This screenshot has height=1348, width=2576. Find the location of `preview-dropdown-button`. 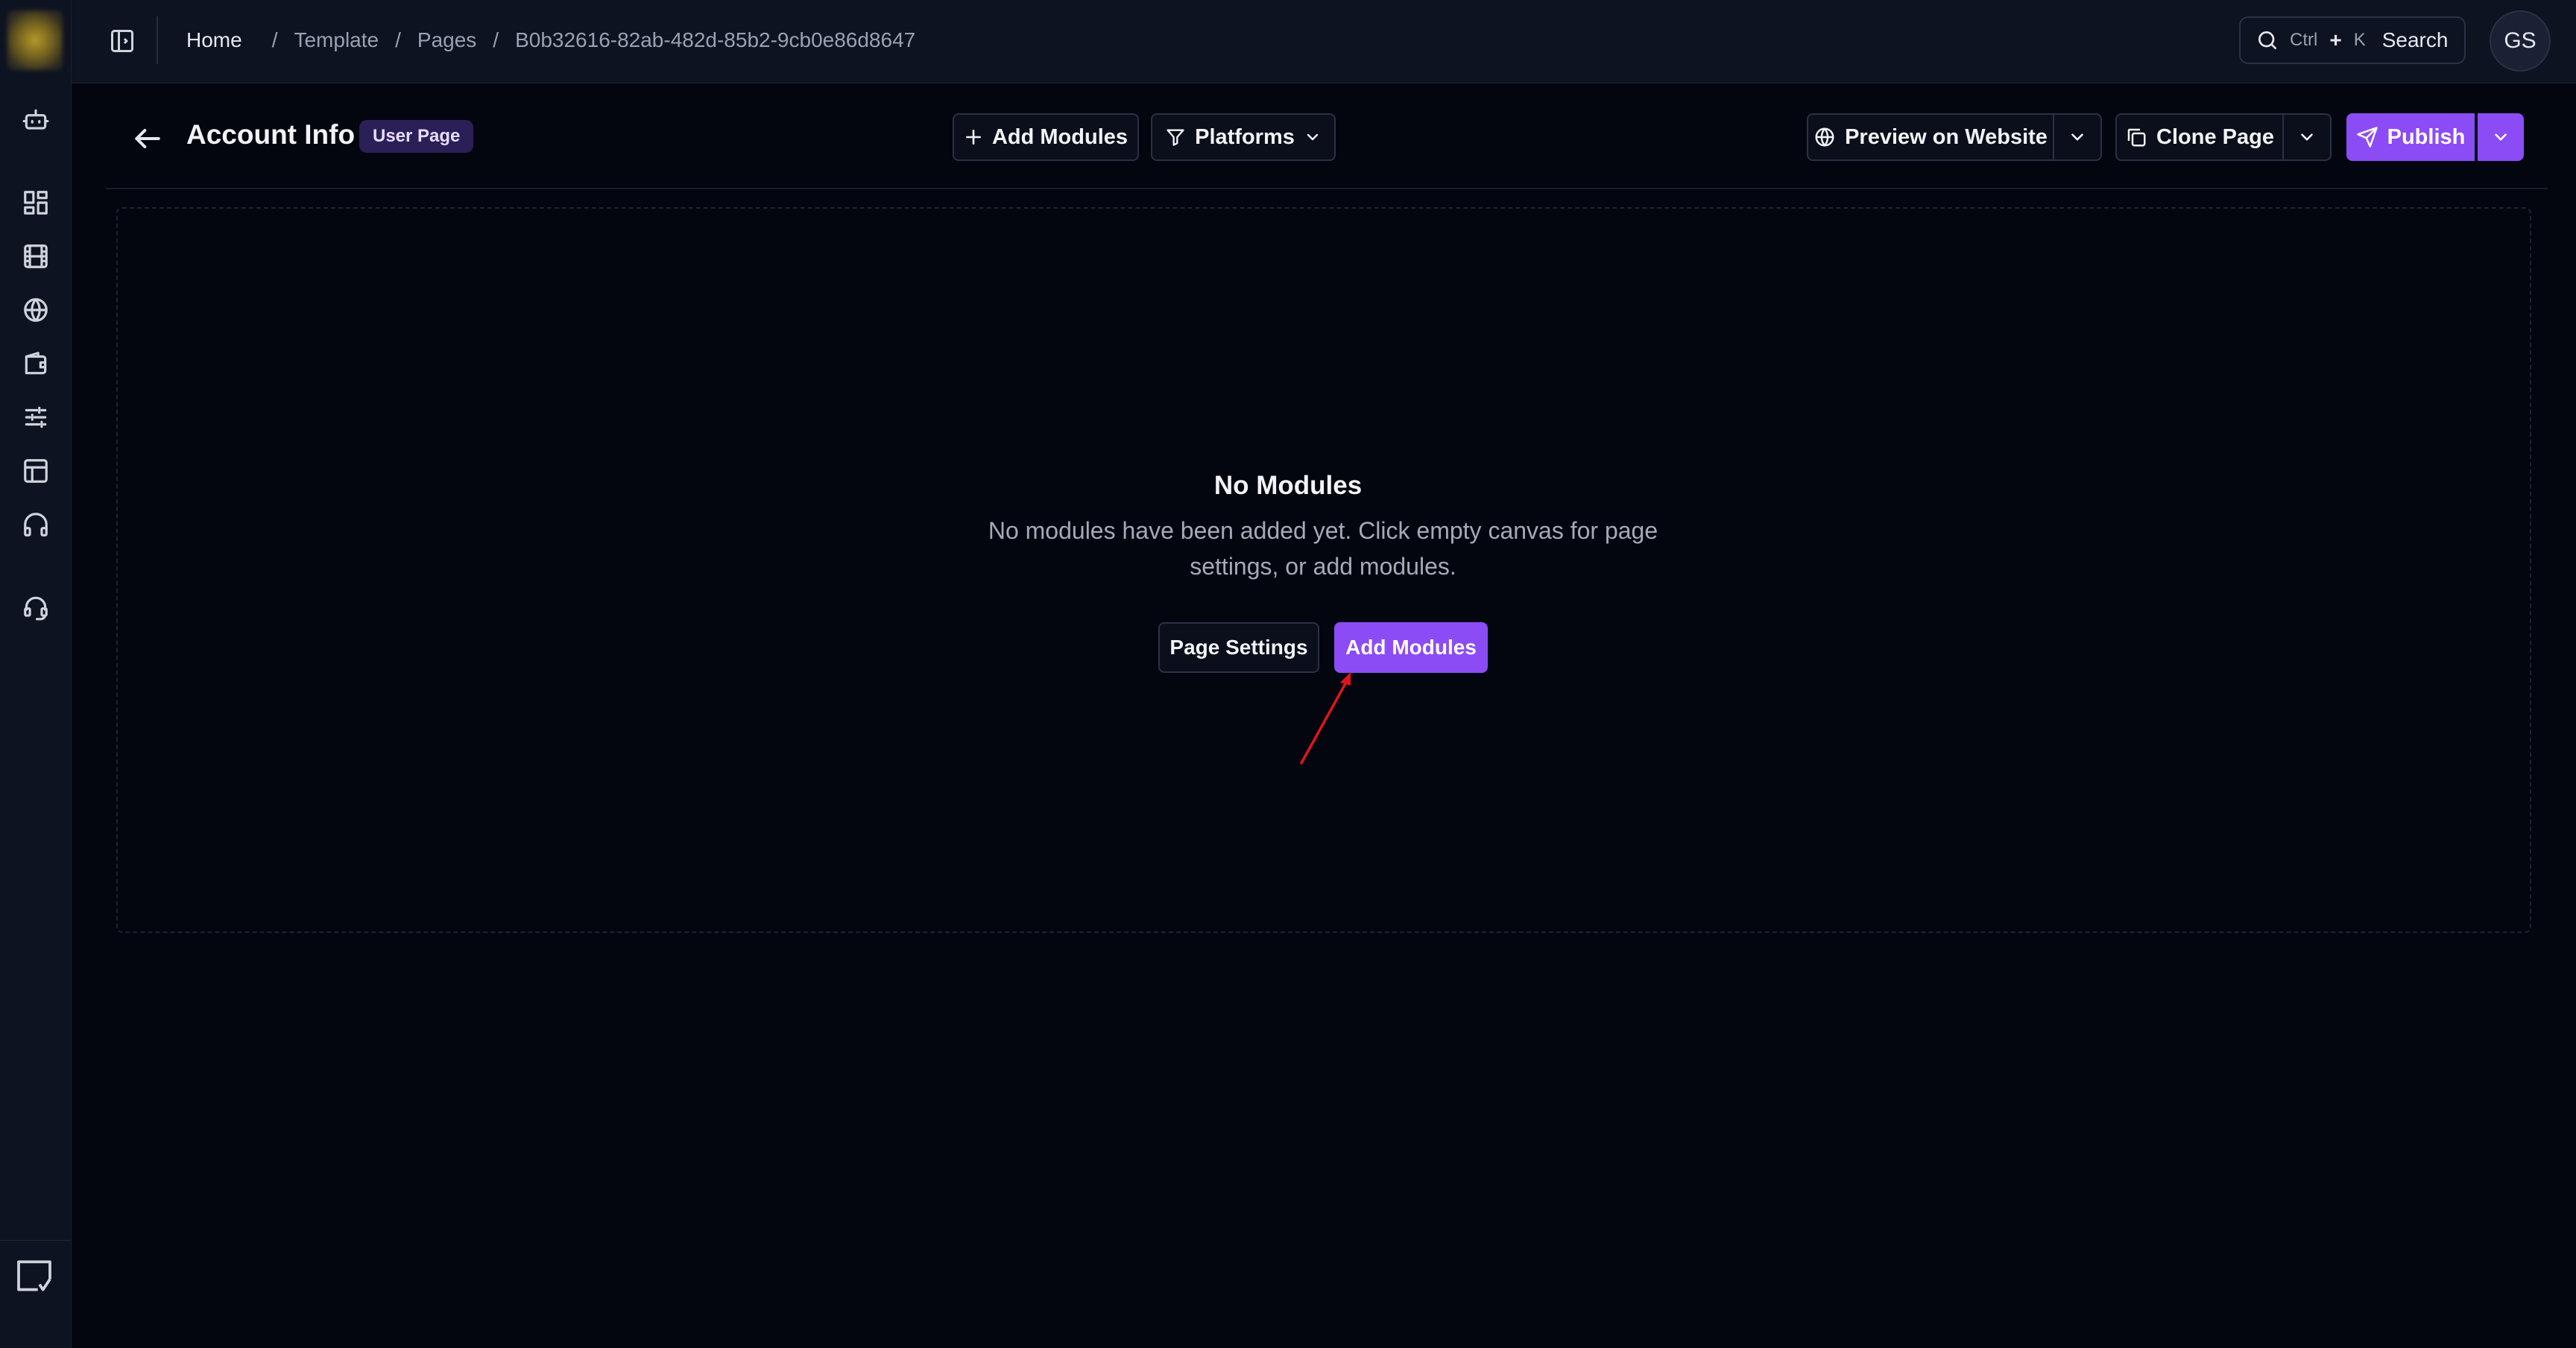

preview-dropdown-button is located at coordinates (2077, 137).